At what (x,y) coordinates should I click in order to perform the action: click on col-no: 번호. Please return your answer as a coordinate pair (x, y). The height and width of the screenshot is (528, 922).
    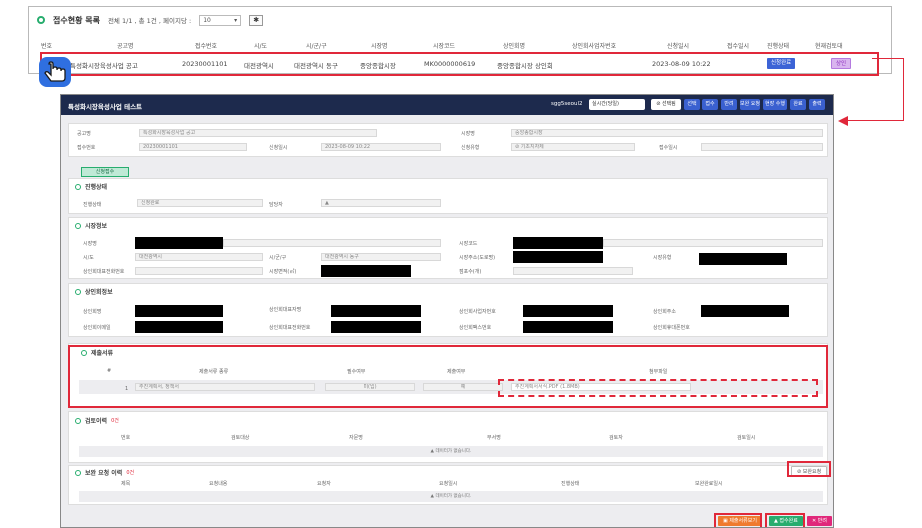
    Looking at the image, I should click on (126, 438).